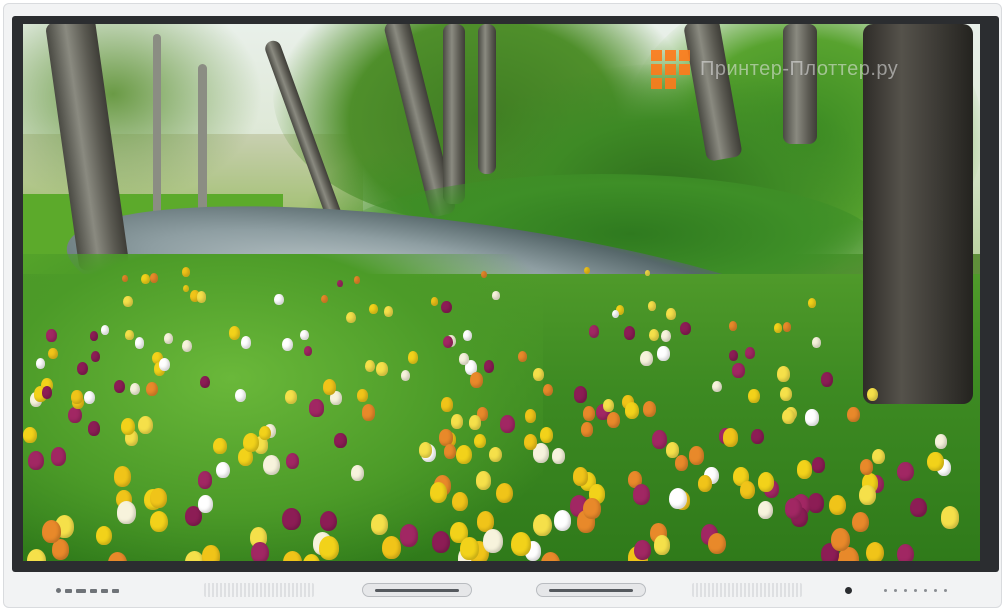 This screenshot has height=611, width=1005. I want to click on pen-tray-left, so click(417, 590).